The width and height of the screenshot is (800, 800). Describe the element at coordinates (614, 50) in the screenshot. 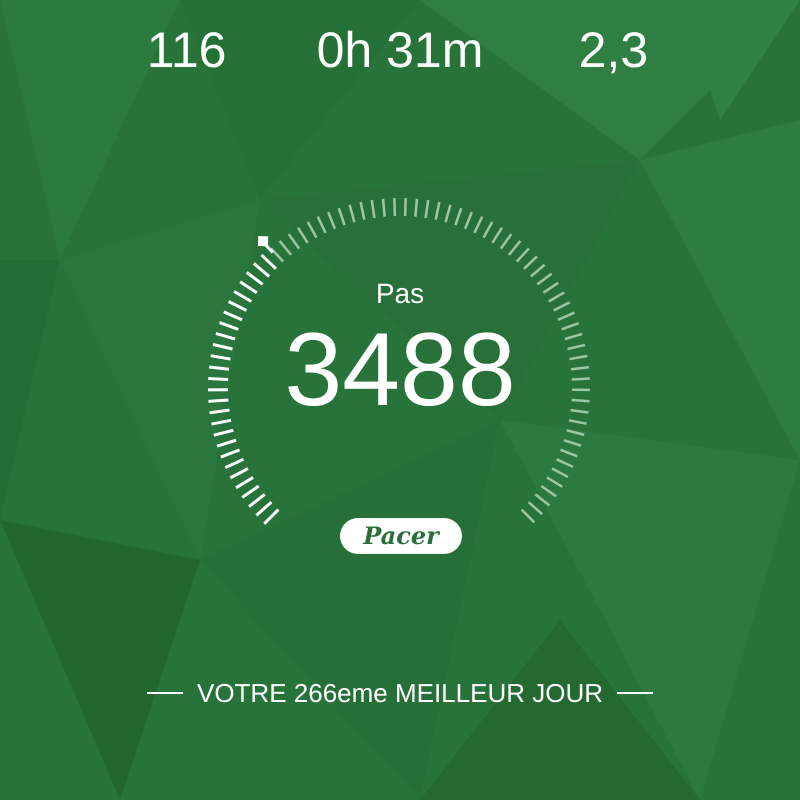

I see `stat-value: 2,3` at that location.